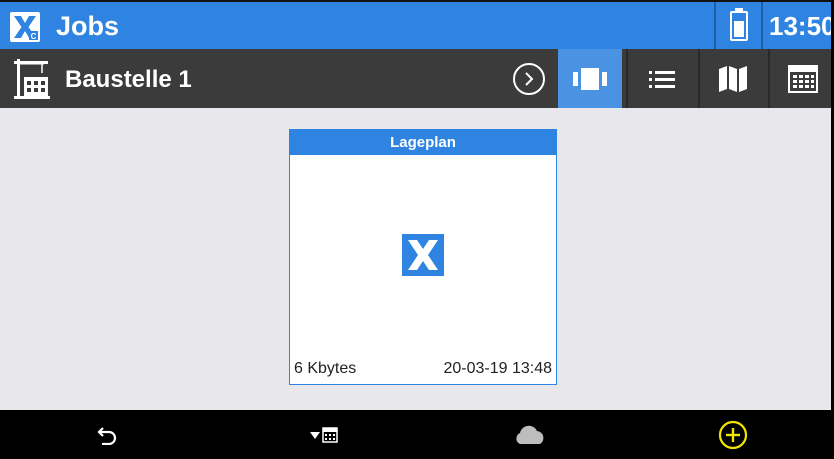 Image resolution: width=834 pixels, height=459 pixels. I want to click on chevron-right-icon, so click(529, 78).